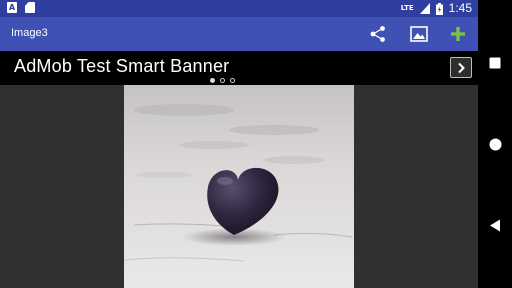 The width and height of the screenshot is (512, 288). What do you see at coordinates (30, 7) in the screenshot?
I see `sd-card-icon` at bounding box center [30, 7].